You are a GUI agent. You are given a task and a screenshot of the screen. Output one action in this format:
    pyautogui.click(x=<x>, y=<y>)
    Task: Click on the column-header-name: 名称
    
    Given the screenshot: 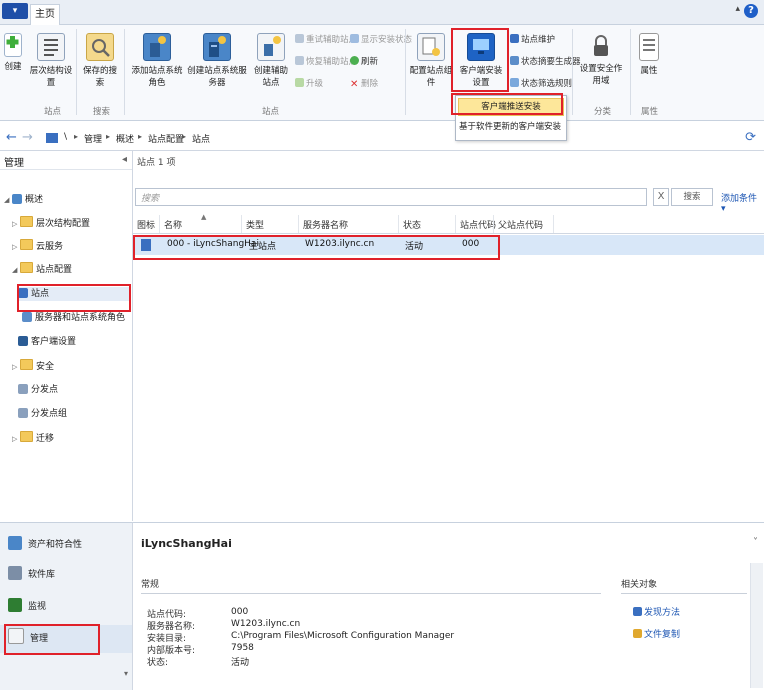 What is the action you would take?
    pyautogui.click(x=173, y=224)
    